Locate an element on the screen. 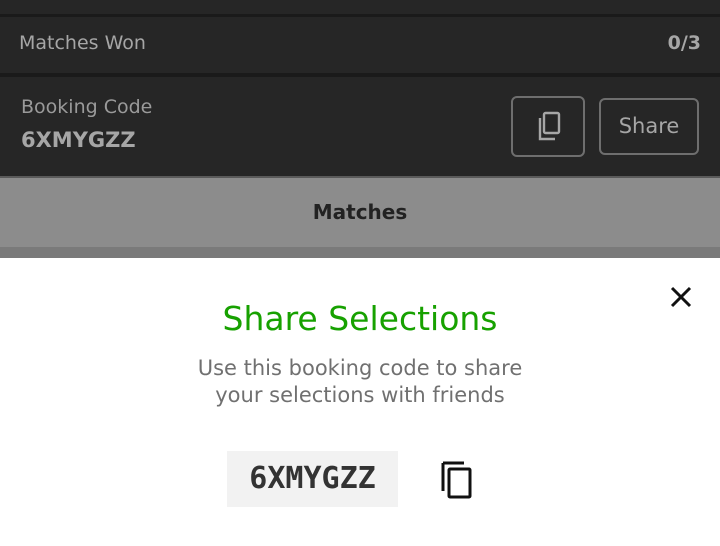 This screenshot has height=546, width=720. booking-code-box: 6XMYGZZ is located at coordinates (312, 479).